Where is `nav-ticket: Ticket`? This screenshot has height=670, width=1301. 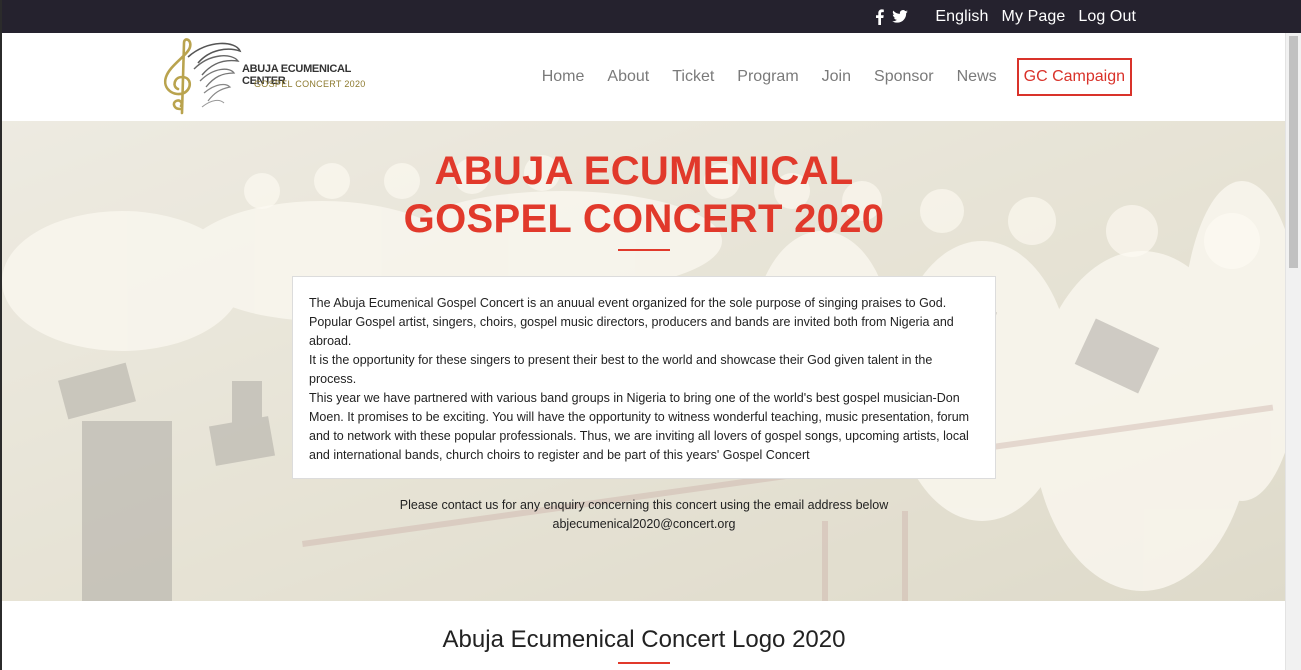 nav-ticket: Ticket is located at coordinates (693, 77).